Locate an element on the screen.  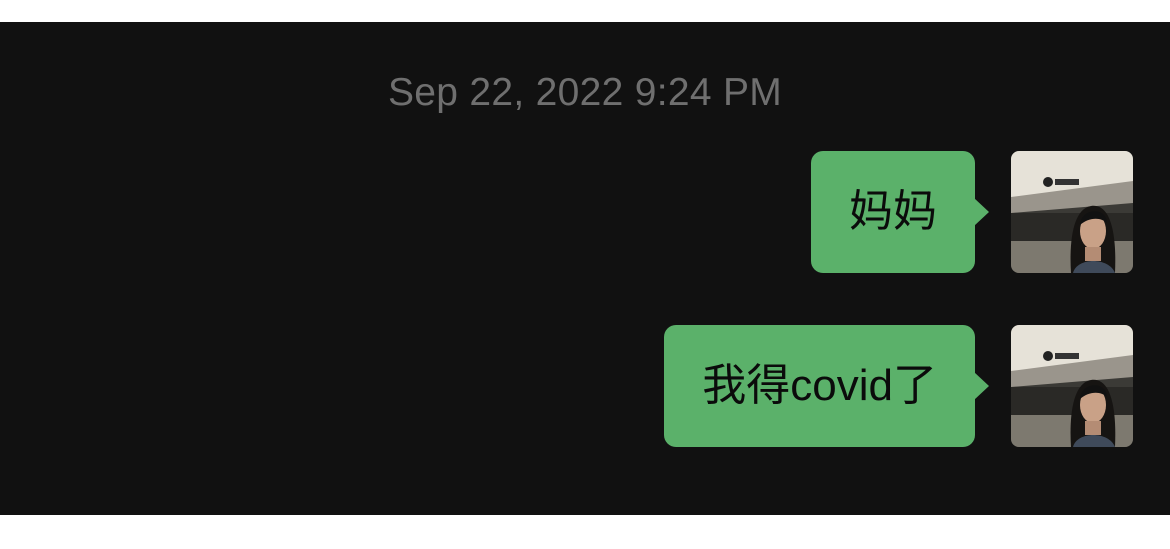
message-bubble: 我得covid了 is located at coordinates (826, 386).